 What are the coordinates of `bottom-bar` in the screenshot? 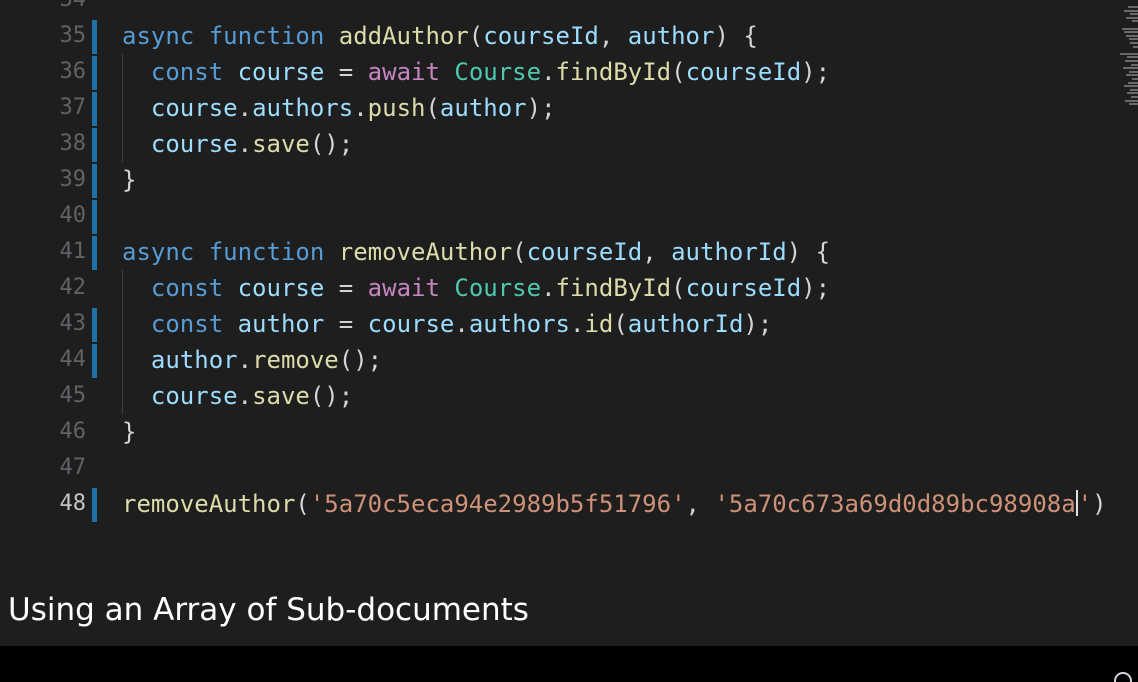 It's located at (569, 664).